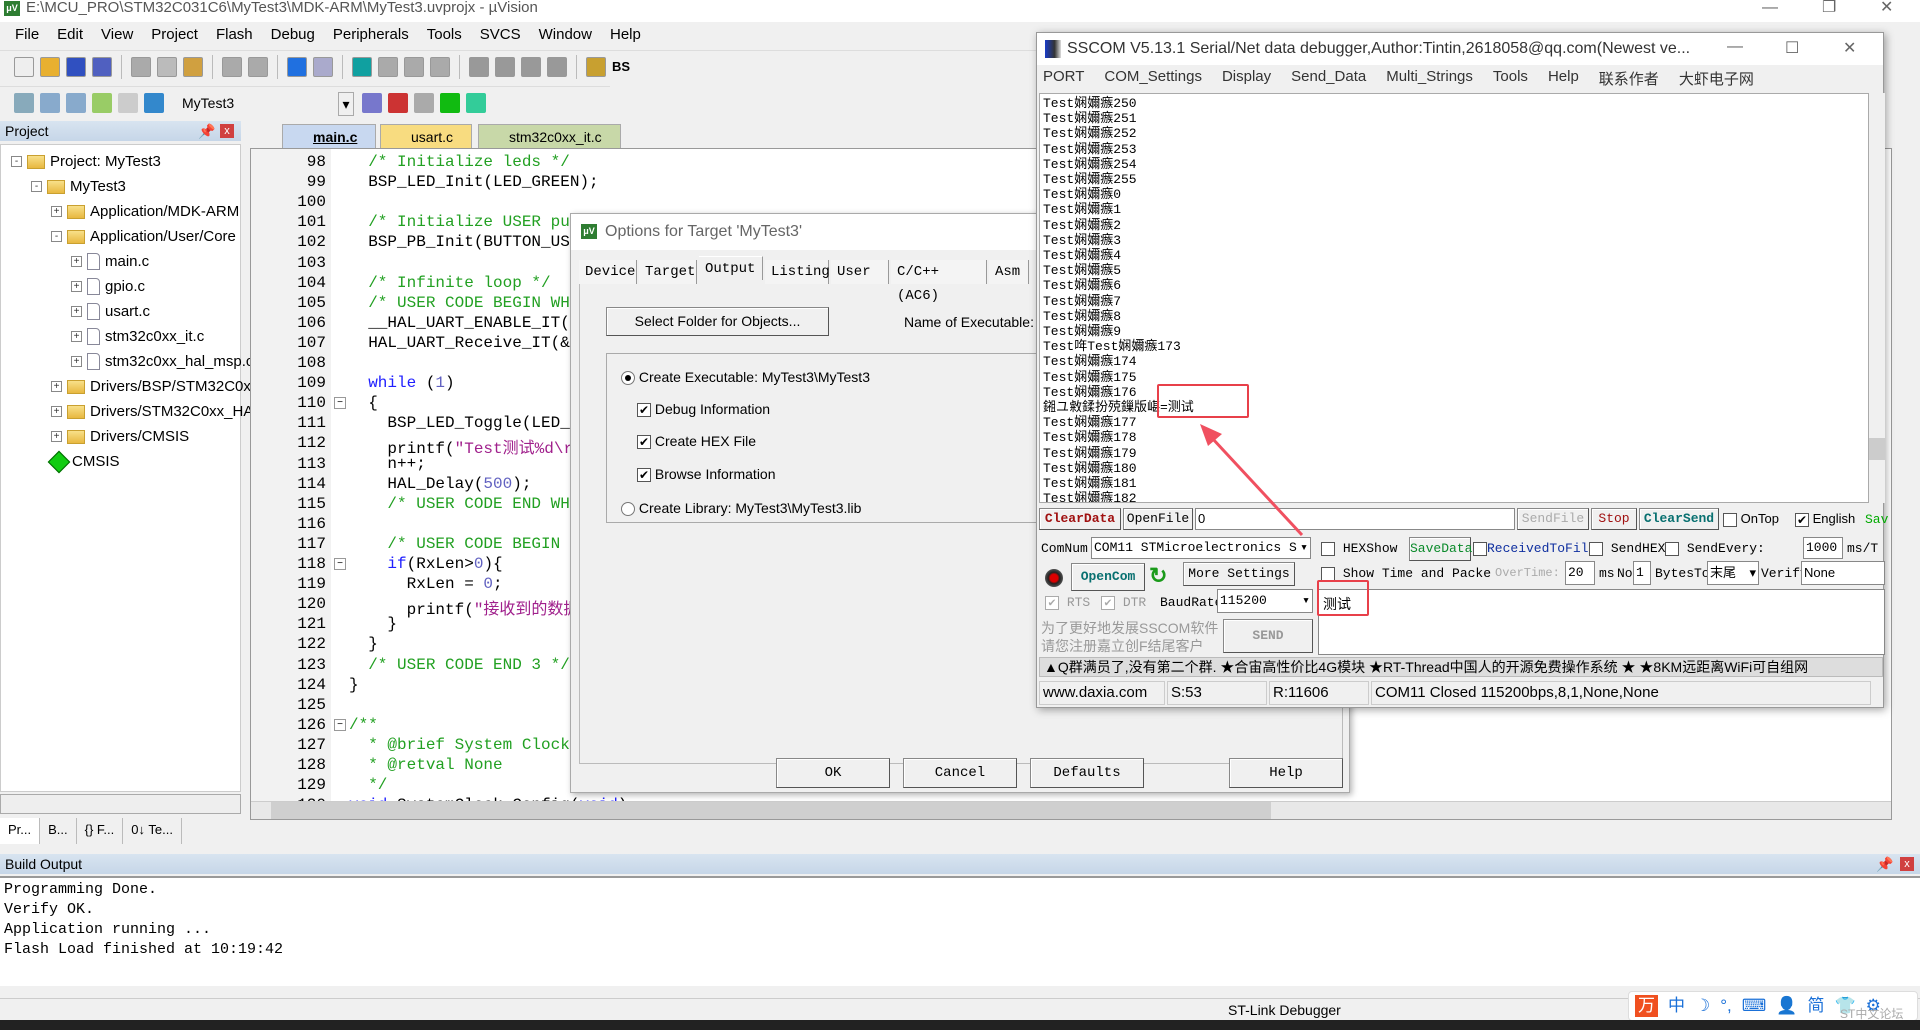 This screenshot has height=1030, width=1920. What do you see at coordinates (860, 272) in the screenshot?
I see `dialog-tab-user: User` at bounding box center [860, 272].